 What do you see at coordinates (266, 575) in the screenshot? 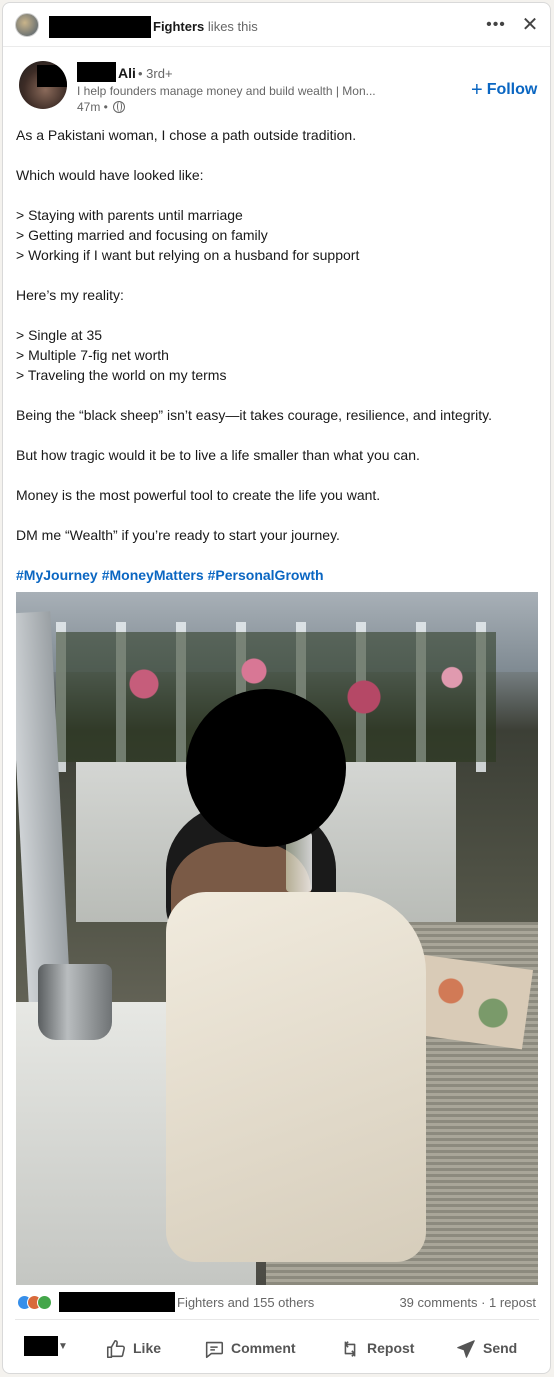
I see `hashtag-link: #PersonalGrowth` at bounding box center [266, 575].